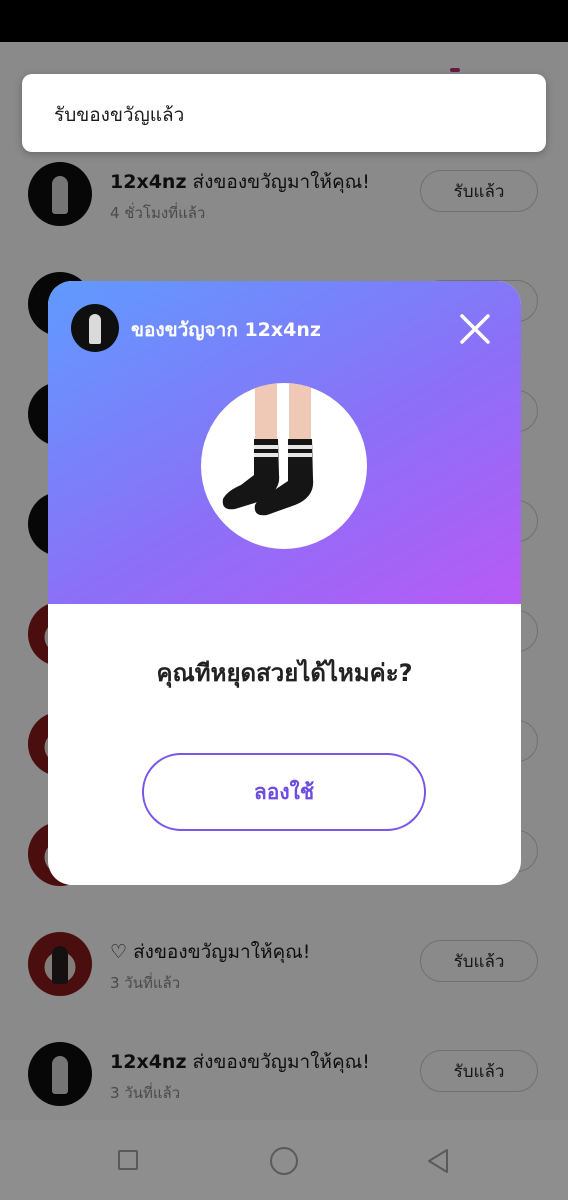 The width and height of the screenshot is (568, 1200). What do you see at coordinates (95, 328) in the screenshot?
I see `sender-avatar` at bounding box center [95, 328].